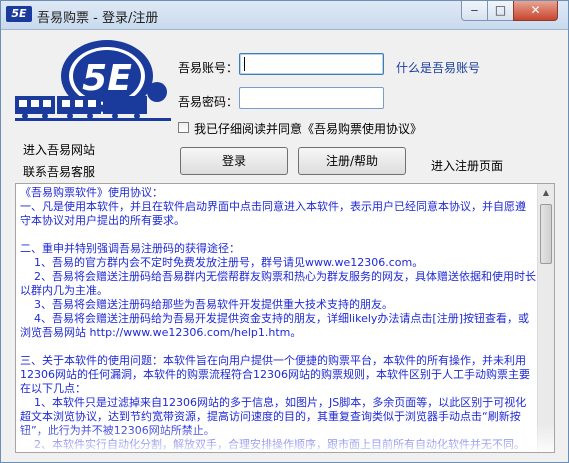  What do you see at coordinates (98, 18) in the screenshot?
I see `window-title: 吾易购票 - 登录/注册` at bounding box center [98, 18].